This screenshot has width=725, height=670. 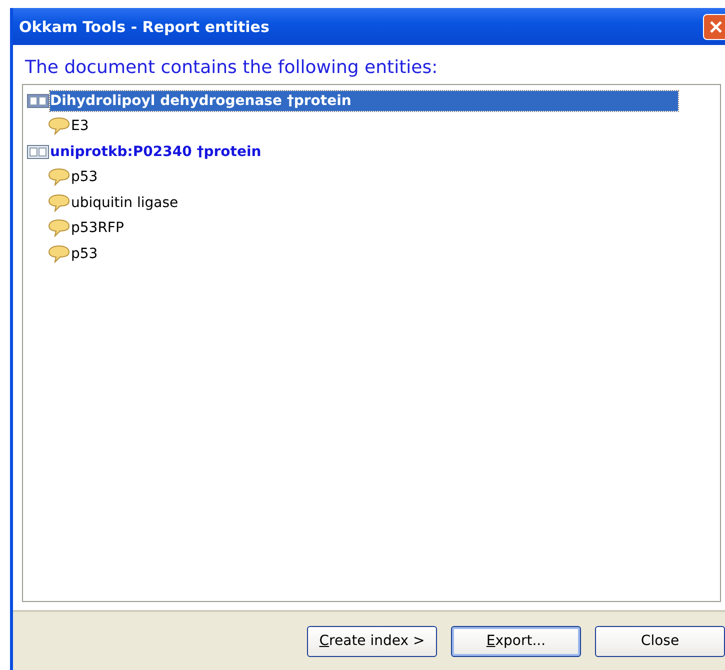 What do you see at coordinates (660, 641) in the screenshot?
I see `dialog-button: Close` at bounding box center [660, 641].